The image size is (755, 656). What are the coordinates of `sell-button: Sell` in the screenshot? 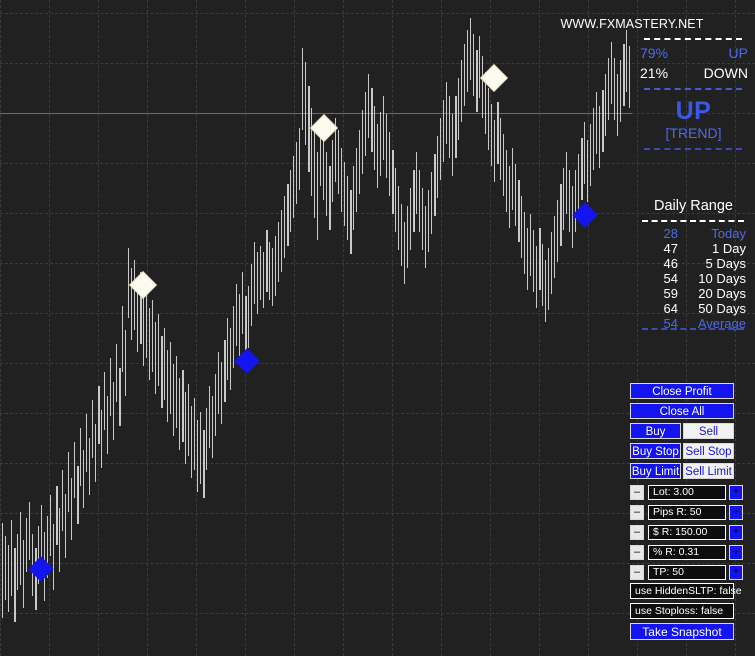 It's located at (708, 431).